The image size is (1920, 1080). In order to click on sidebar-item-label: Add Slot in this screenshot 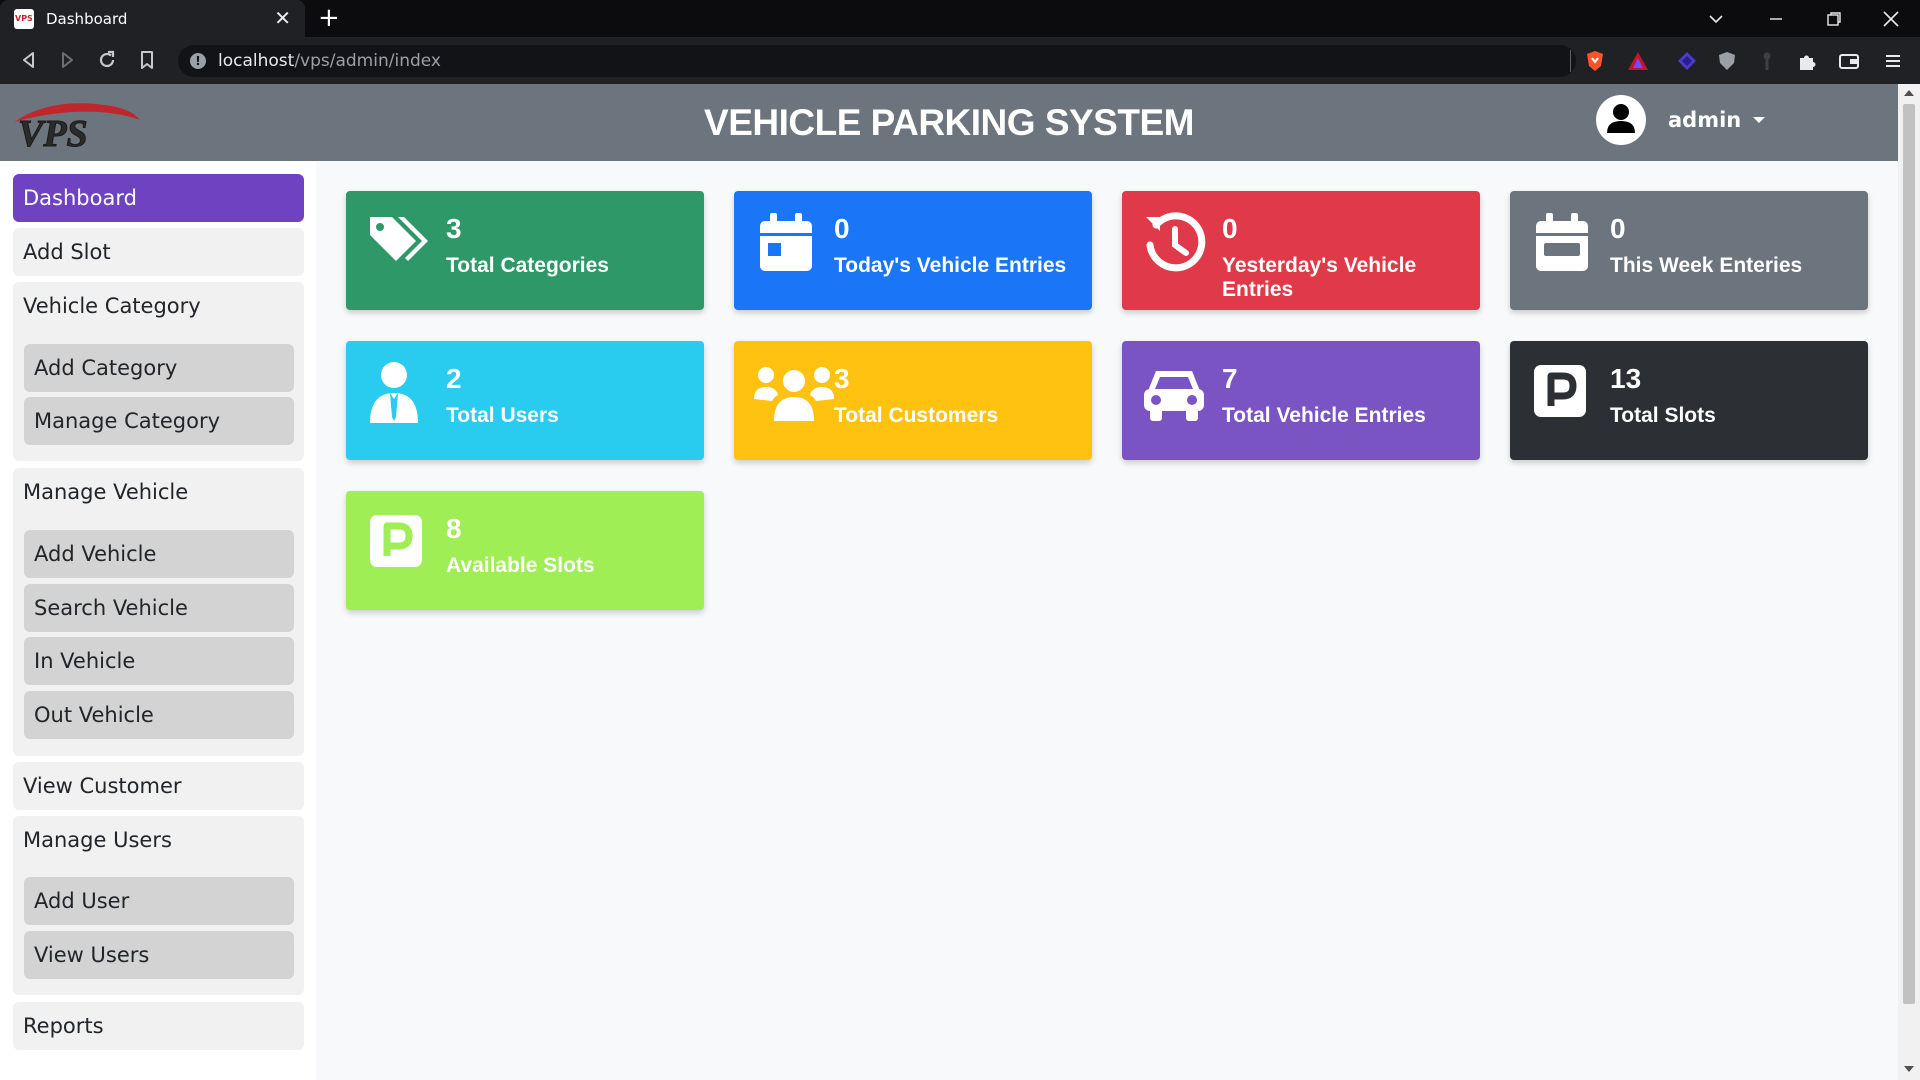, I will do `click(67, 252)`.